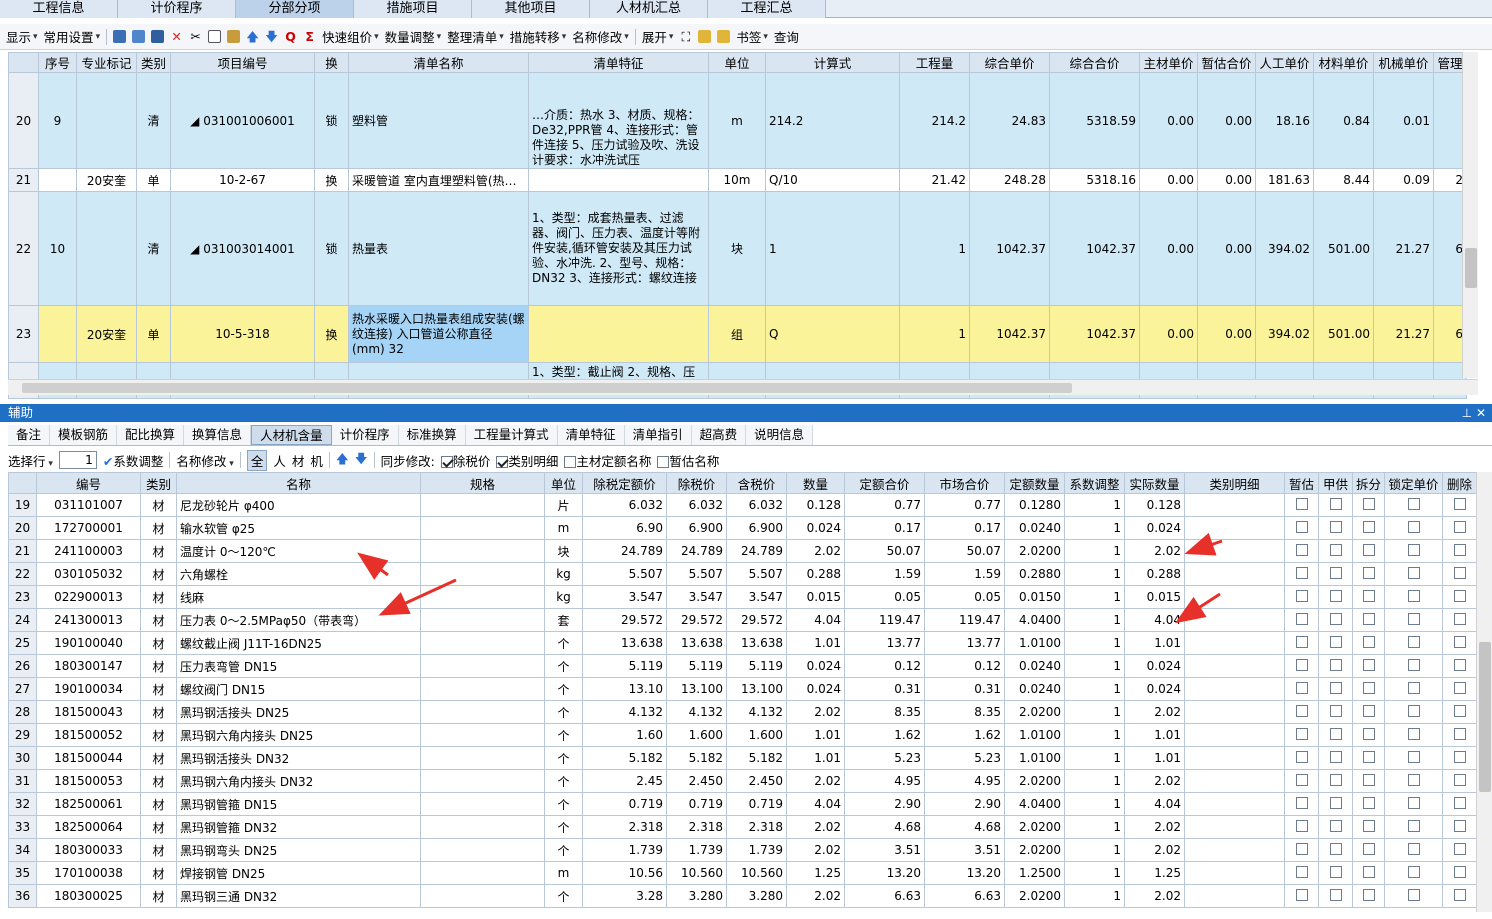 The image size is (1492, 919). Describe the element at coordinates (438, 248) in the screenshot. I see `cell-name: 热量表` at that location.